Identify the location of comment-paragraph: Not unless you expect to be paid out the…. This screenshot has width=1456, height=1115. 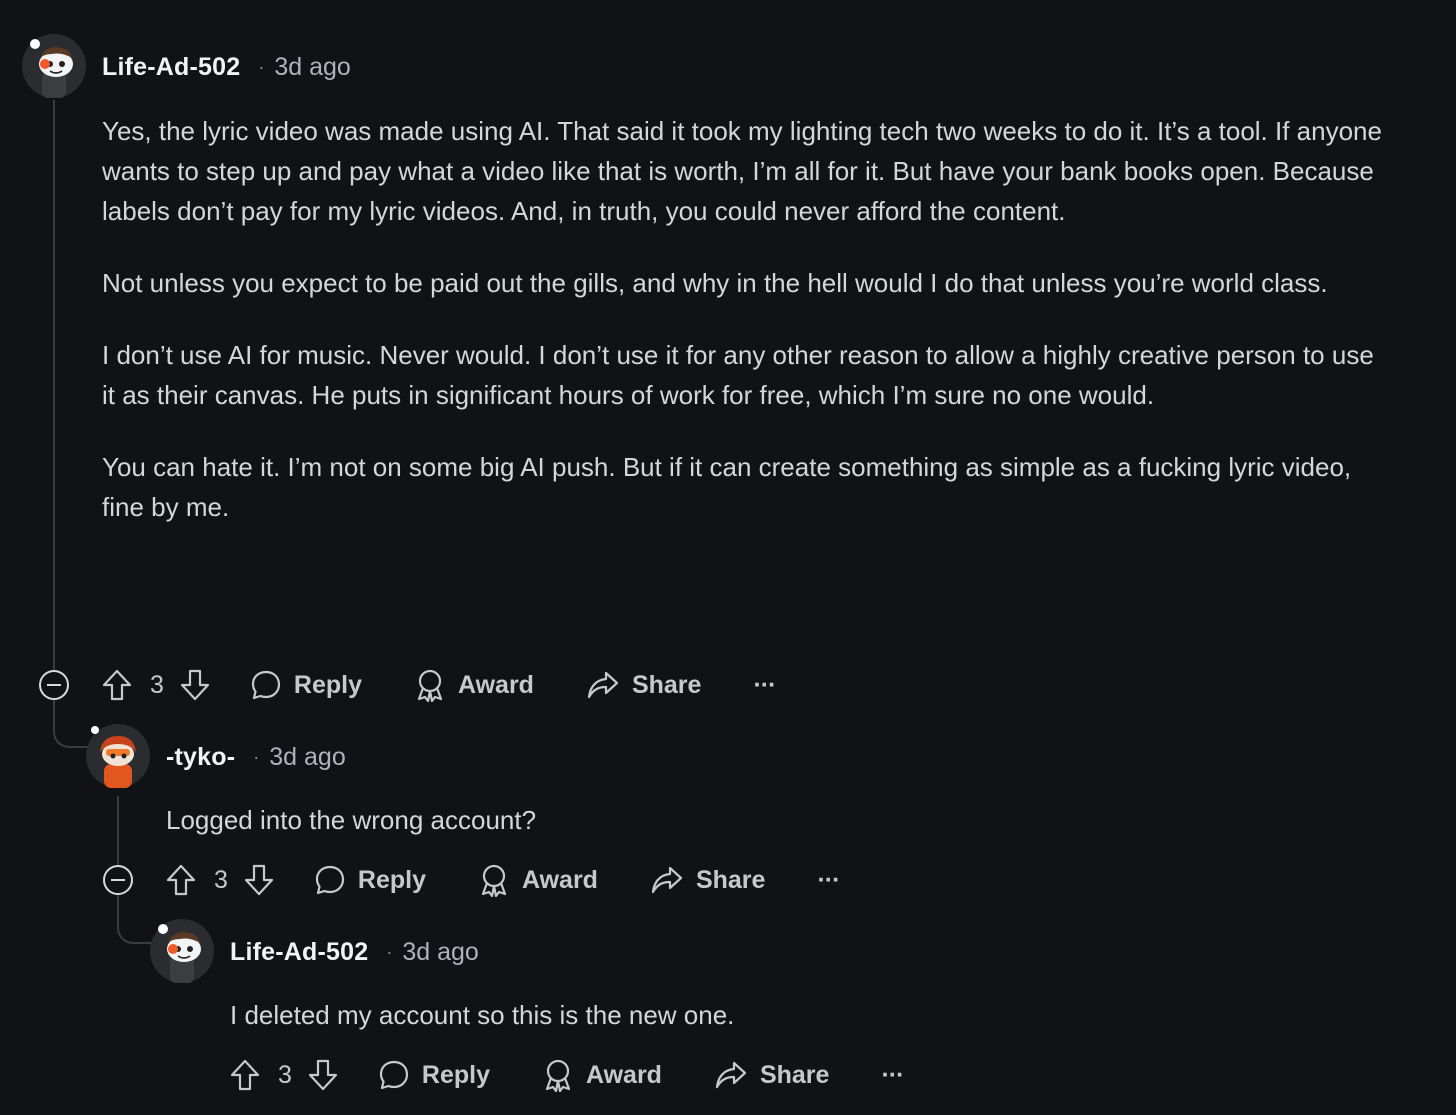
(715, 283).